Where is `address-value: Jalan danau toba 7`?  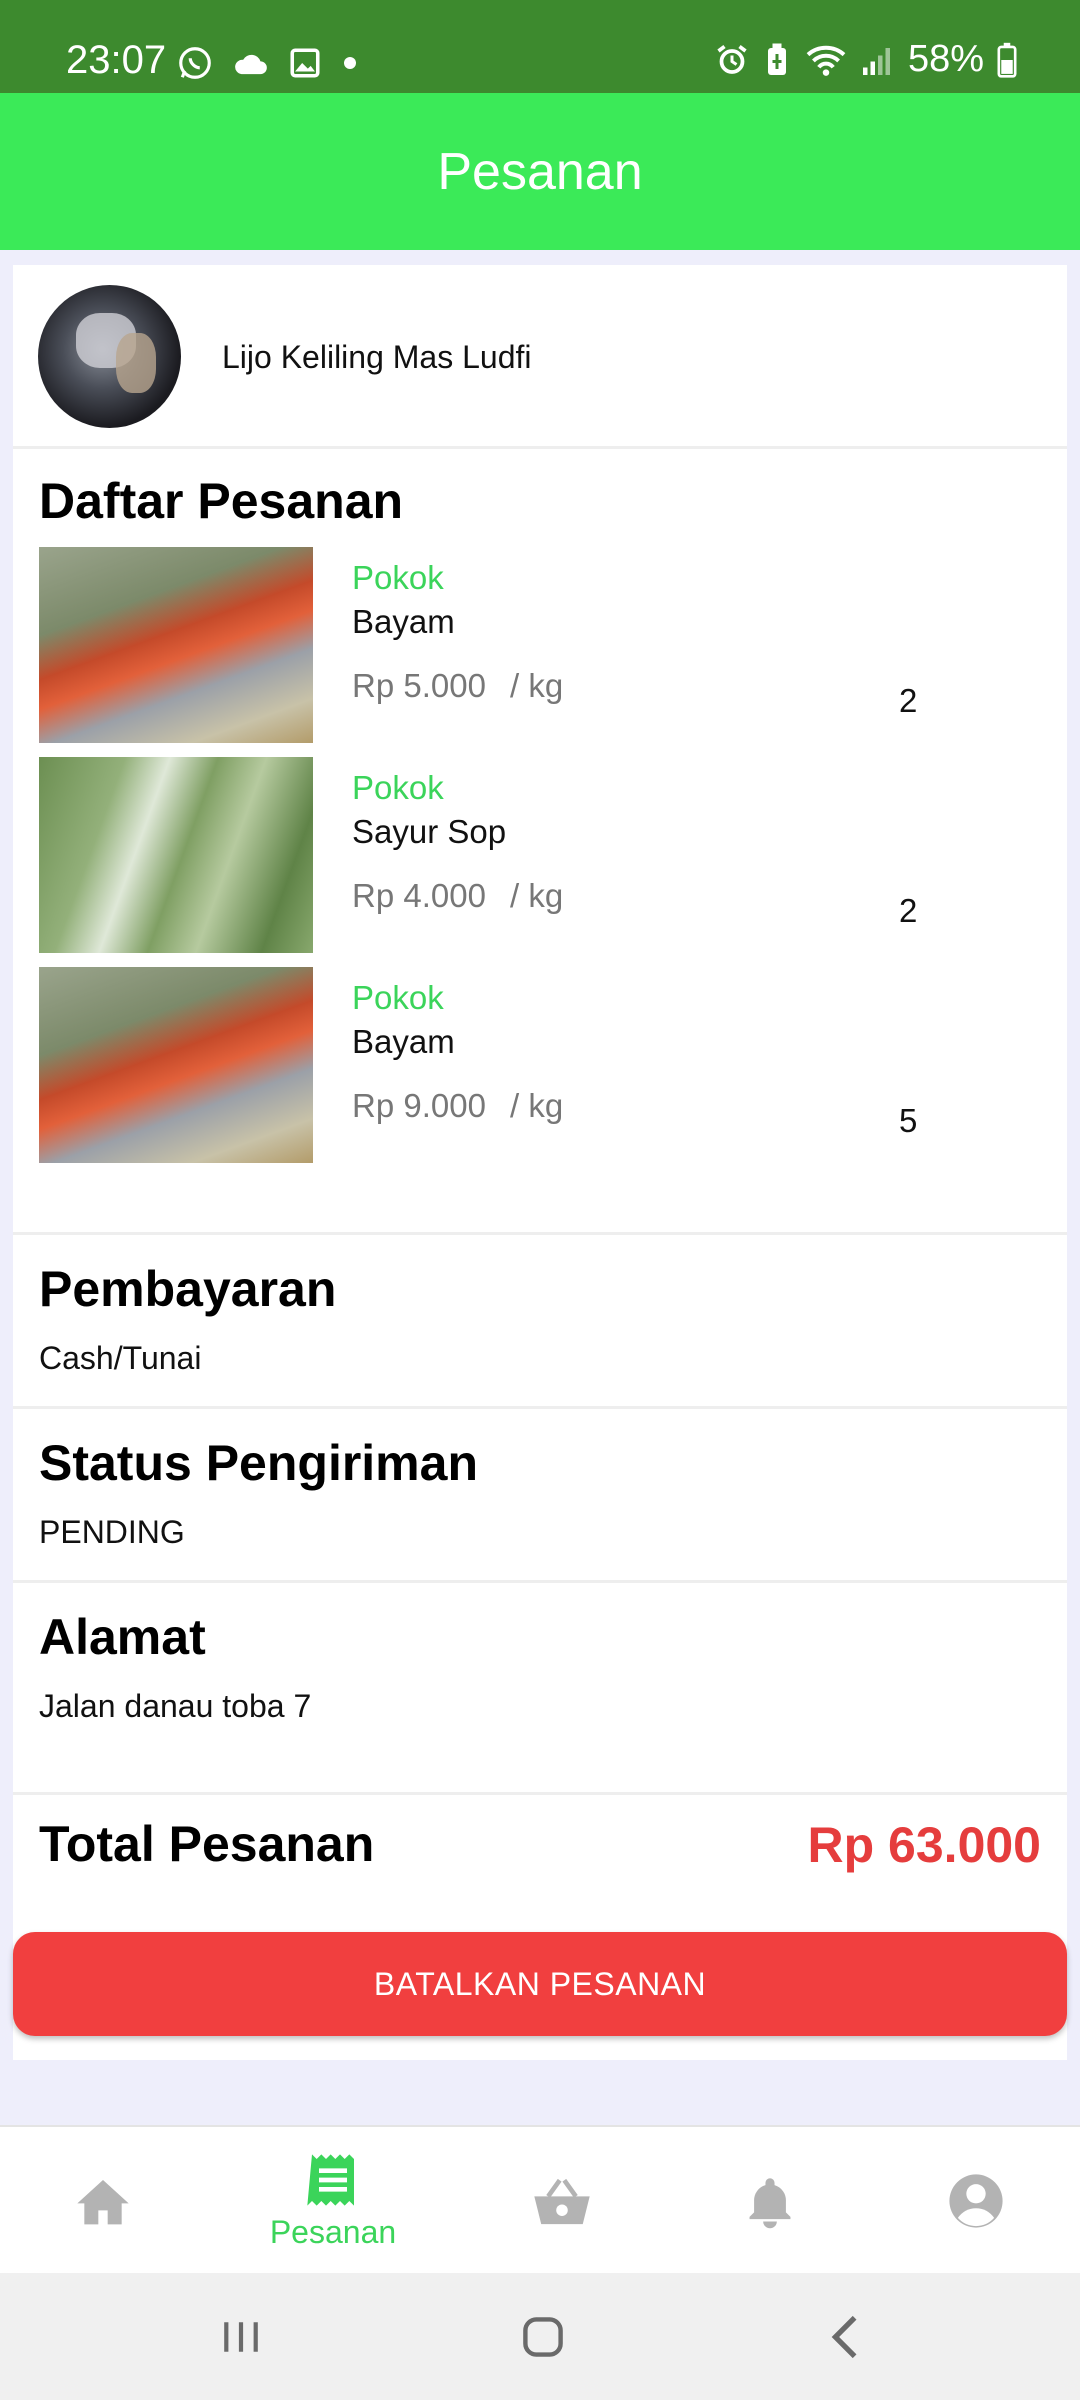
address-value: Jalan danau toba 7 is located at coordinates (175, 1706).